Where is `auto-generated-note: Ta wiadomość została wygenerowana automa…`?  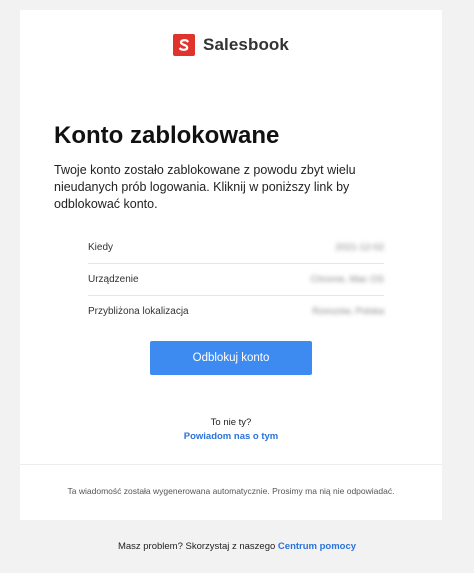
auto-generated-note: Ta wiadomość została wygenerowana automa… is located at coordinates (231, 491).